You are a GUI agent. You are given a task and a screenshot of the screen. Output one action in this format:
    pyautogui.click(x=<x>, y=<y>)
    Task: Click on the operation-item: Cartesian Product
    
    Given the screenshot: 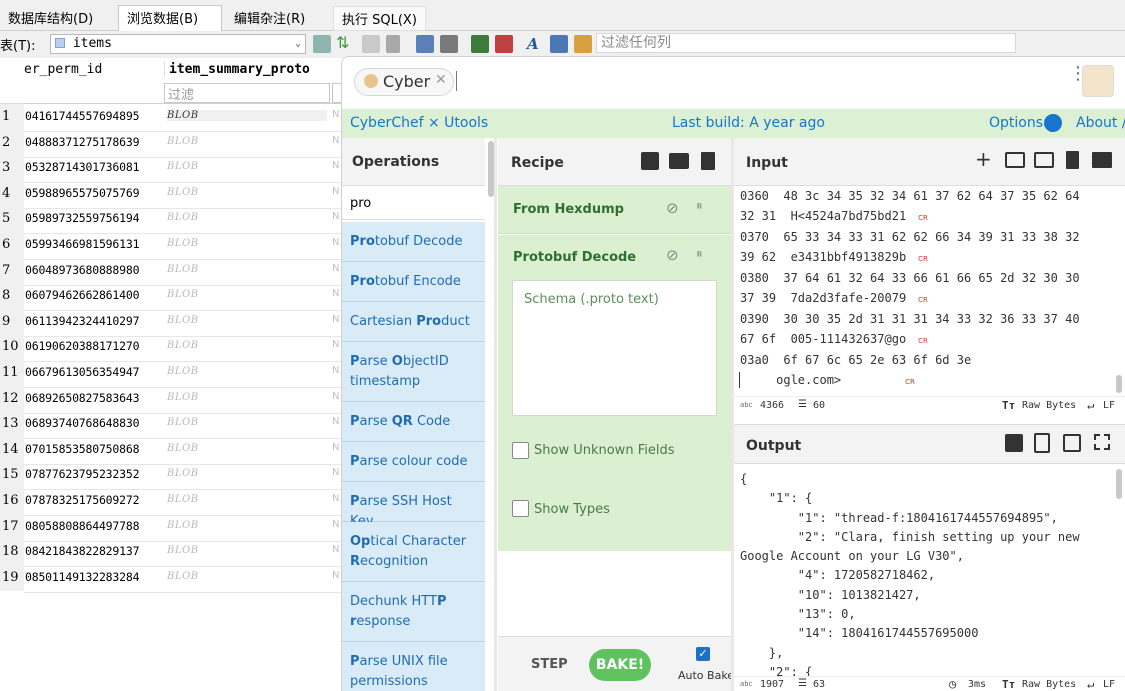 What is the action you would take?
    pyautogui.click(x=413, y=322)
    